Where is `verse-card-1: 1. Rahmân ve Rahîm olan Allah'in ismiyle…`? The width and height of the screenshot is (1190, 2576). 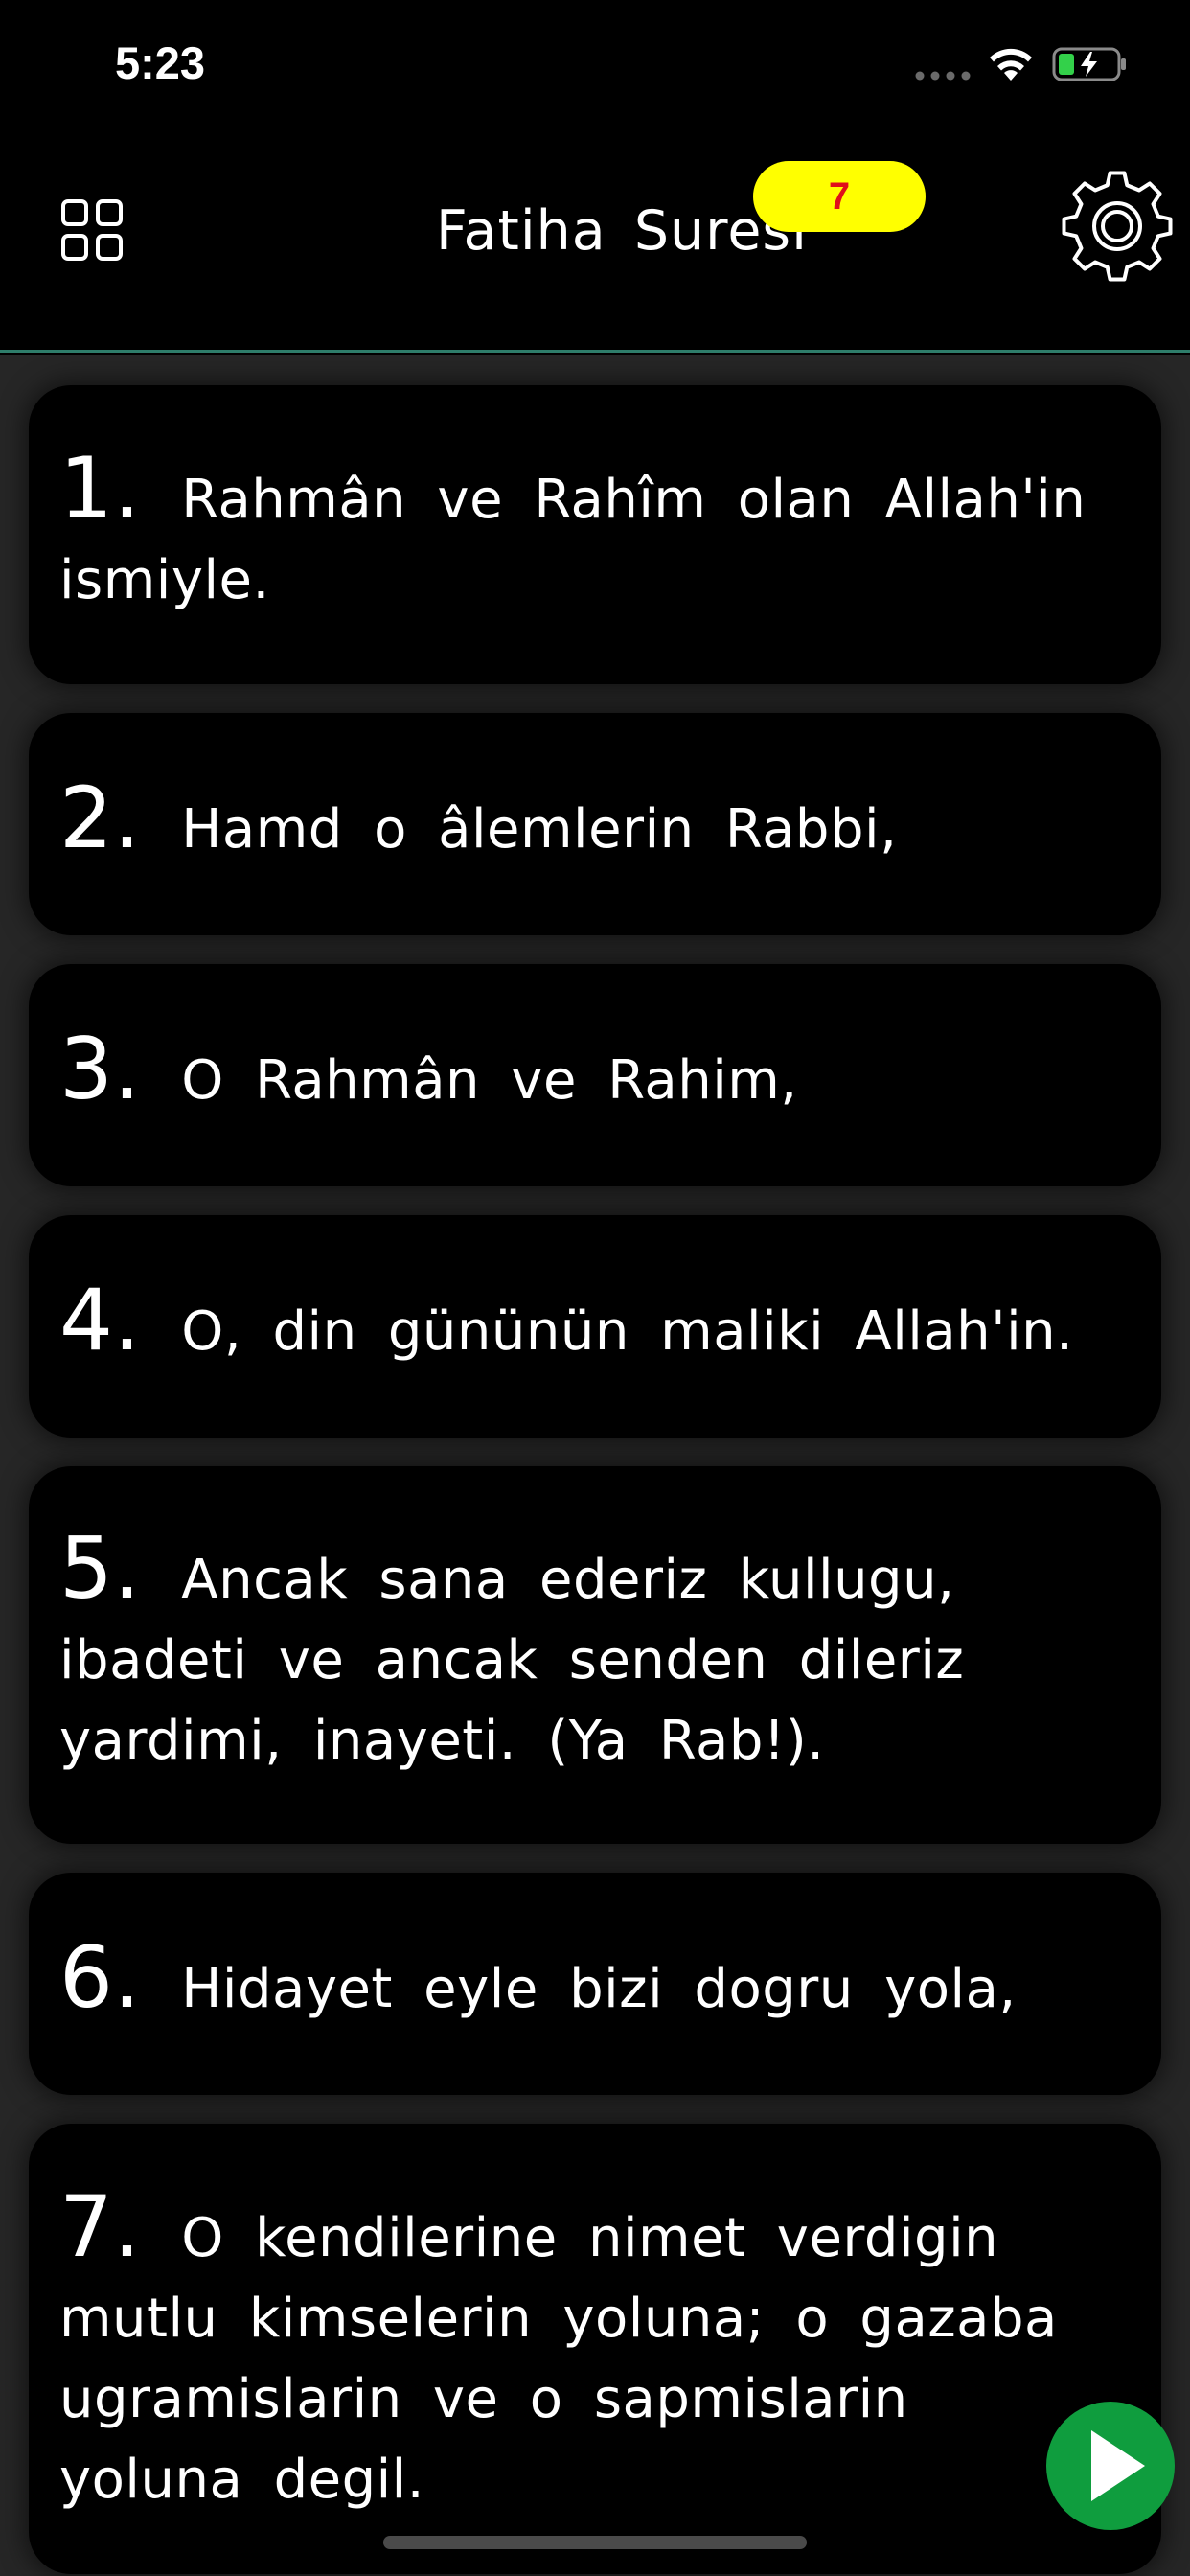
verse-card-1: 1. Rahmân ve Rahîm olan Allah'in ismiyle… is located at coordinates (595, 534).